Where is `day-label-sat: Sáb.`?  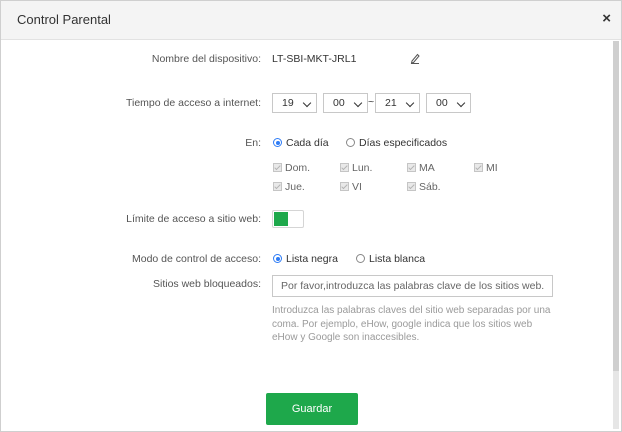
day-label-sat: Sáb. is located at coordinates (430, 187).